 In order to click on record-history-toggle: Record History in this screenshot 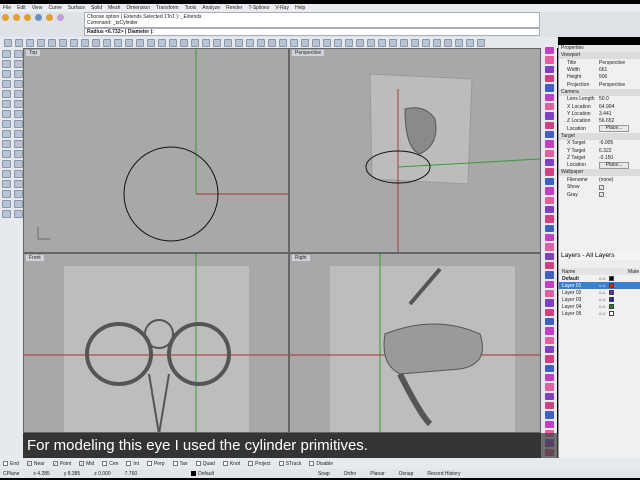, I will do `click(443, 474)`.